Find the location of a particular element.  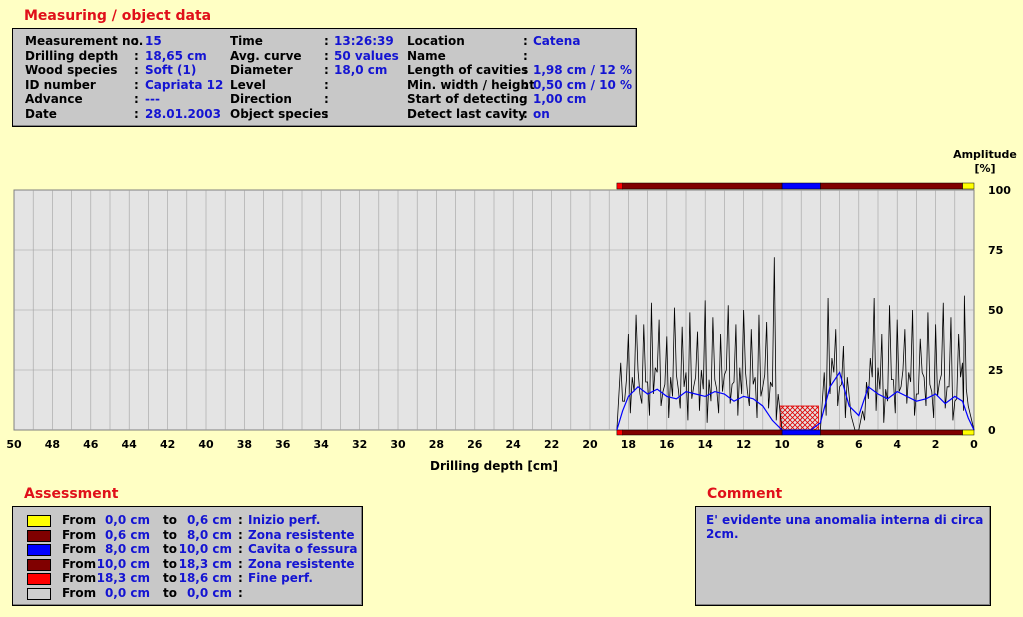

field-value: Capriata 12 is located at coordinates (184, 84).